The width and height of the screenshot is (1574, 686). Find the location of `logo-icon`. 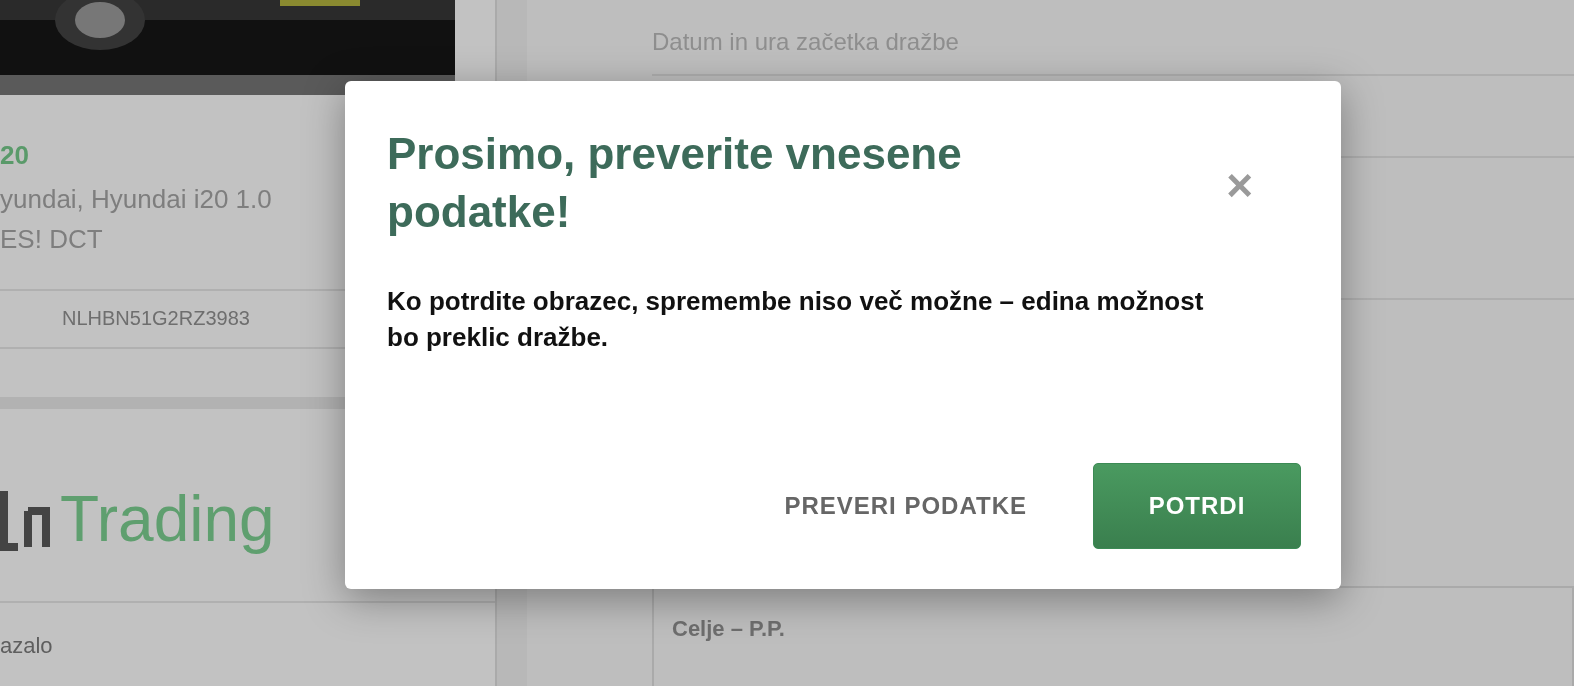

logo-icon is located at coordinates (25, 521).